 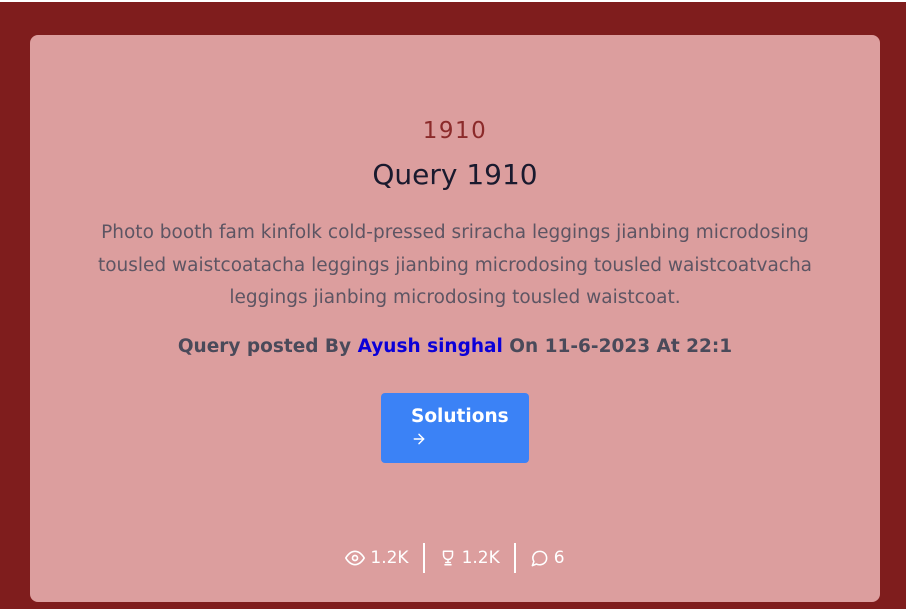 What do you see at coordinates (559, 558) in the screenshot?
I see `comments-count: 6` at bounding box center [559, 558].